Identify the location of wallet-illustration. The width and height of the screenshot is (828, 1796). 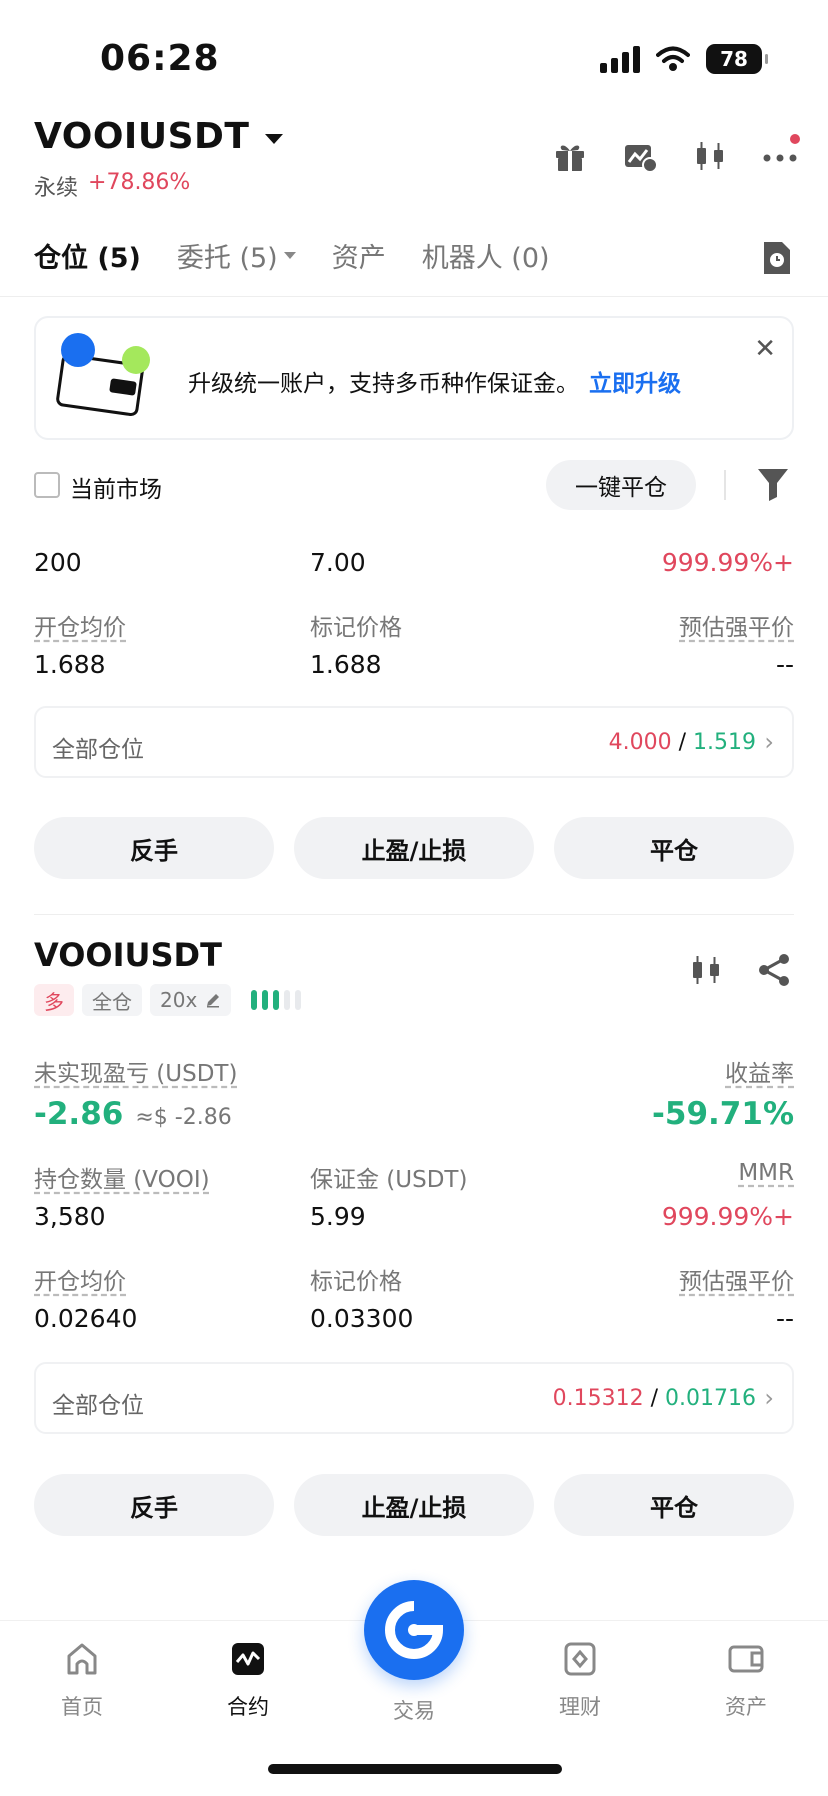
(103, 375).